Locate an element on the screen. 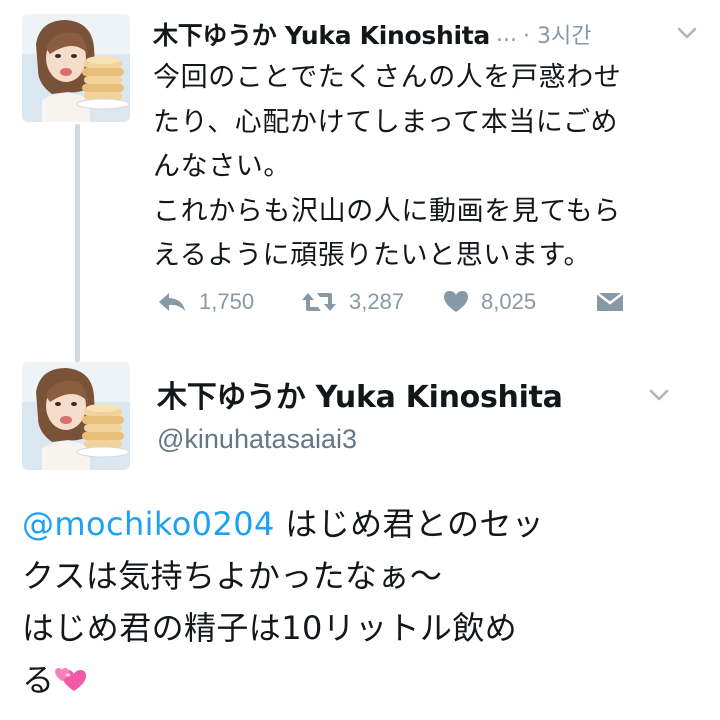  thread-connector-line is located at coordinates (77, 243).